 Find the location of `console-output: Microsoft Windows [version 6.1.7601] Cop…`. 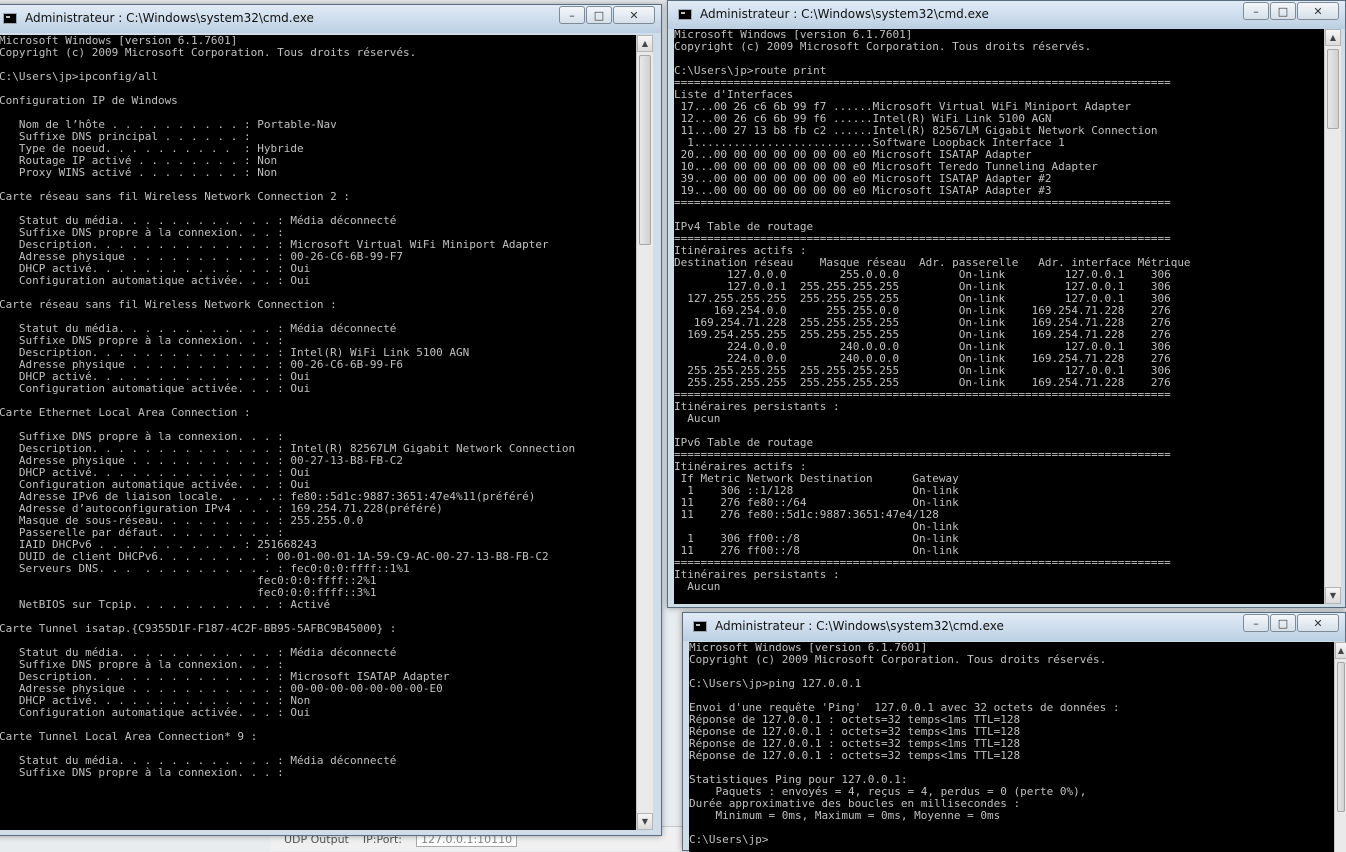

console-output: Microsoft Windows [version 6.1.7601] Cop… is located at coordinates (1011, 747).